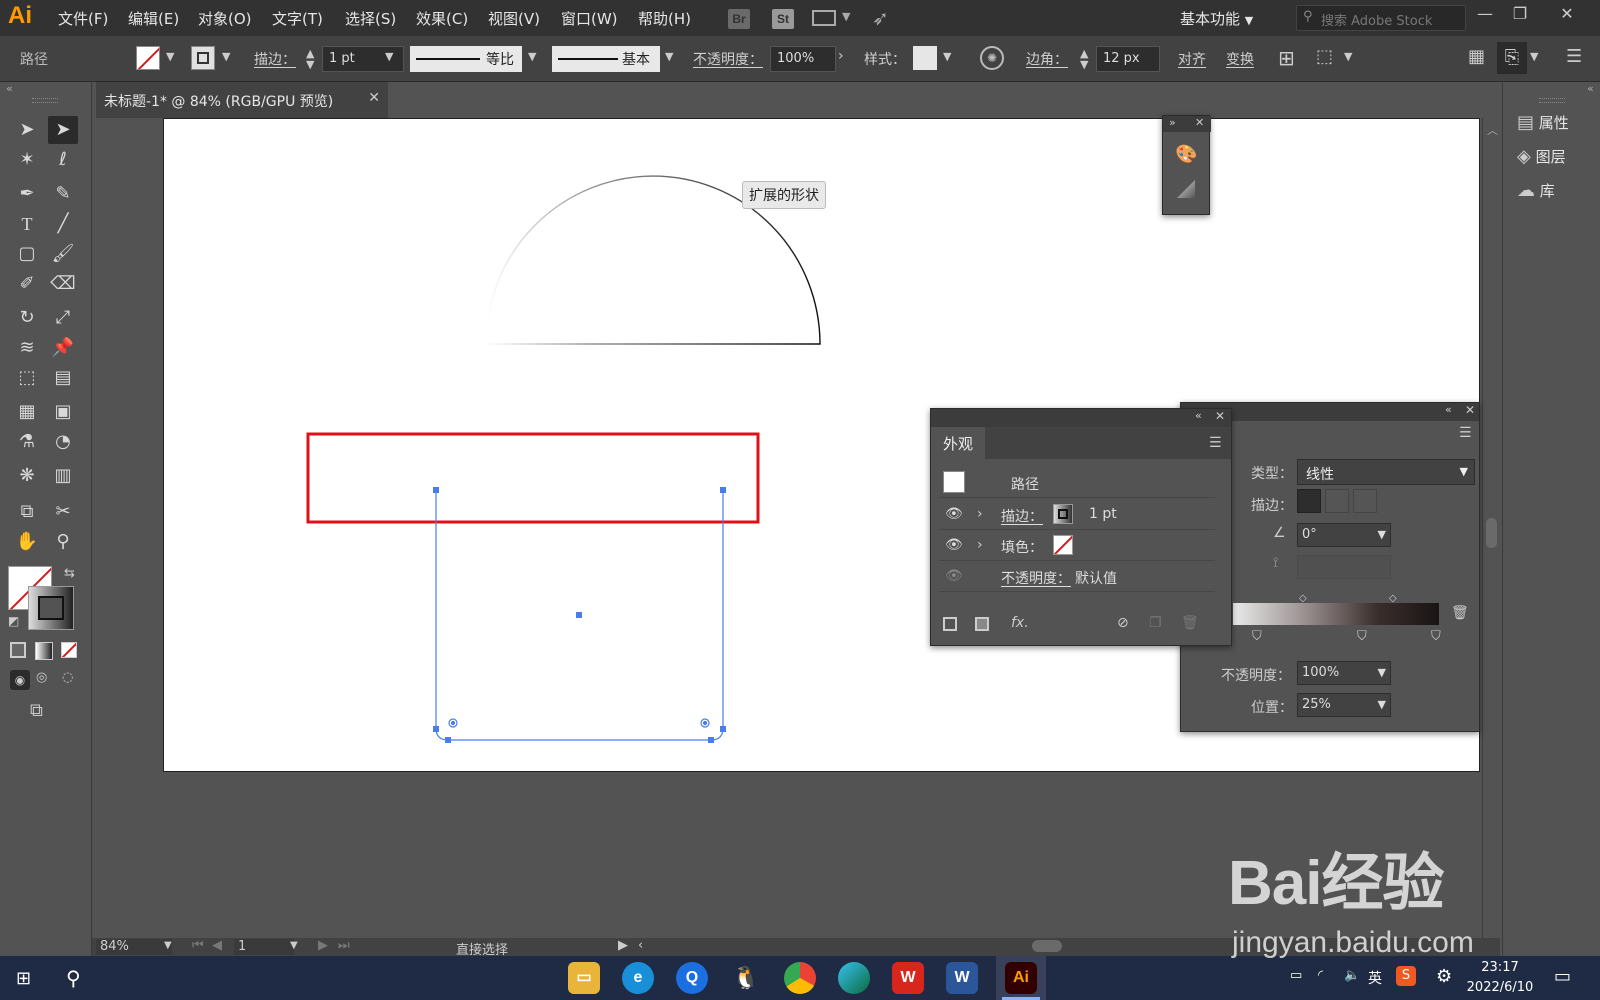  I want to click on color-guide-icon: 🎨, so click(1186, 154).